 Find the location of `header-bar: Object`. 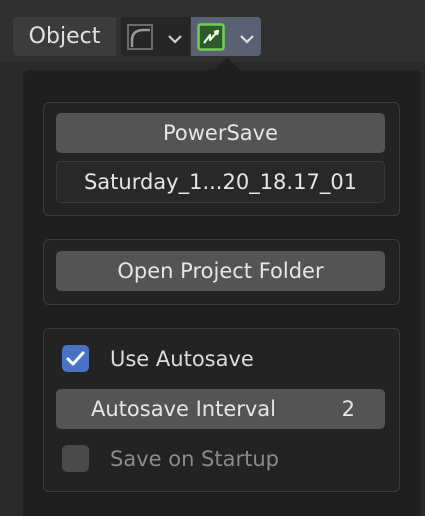

header-bar: Object is located at coordinates (212, 31).